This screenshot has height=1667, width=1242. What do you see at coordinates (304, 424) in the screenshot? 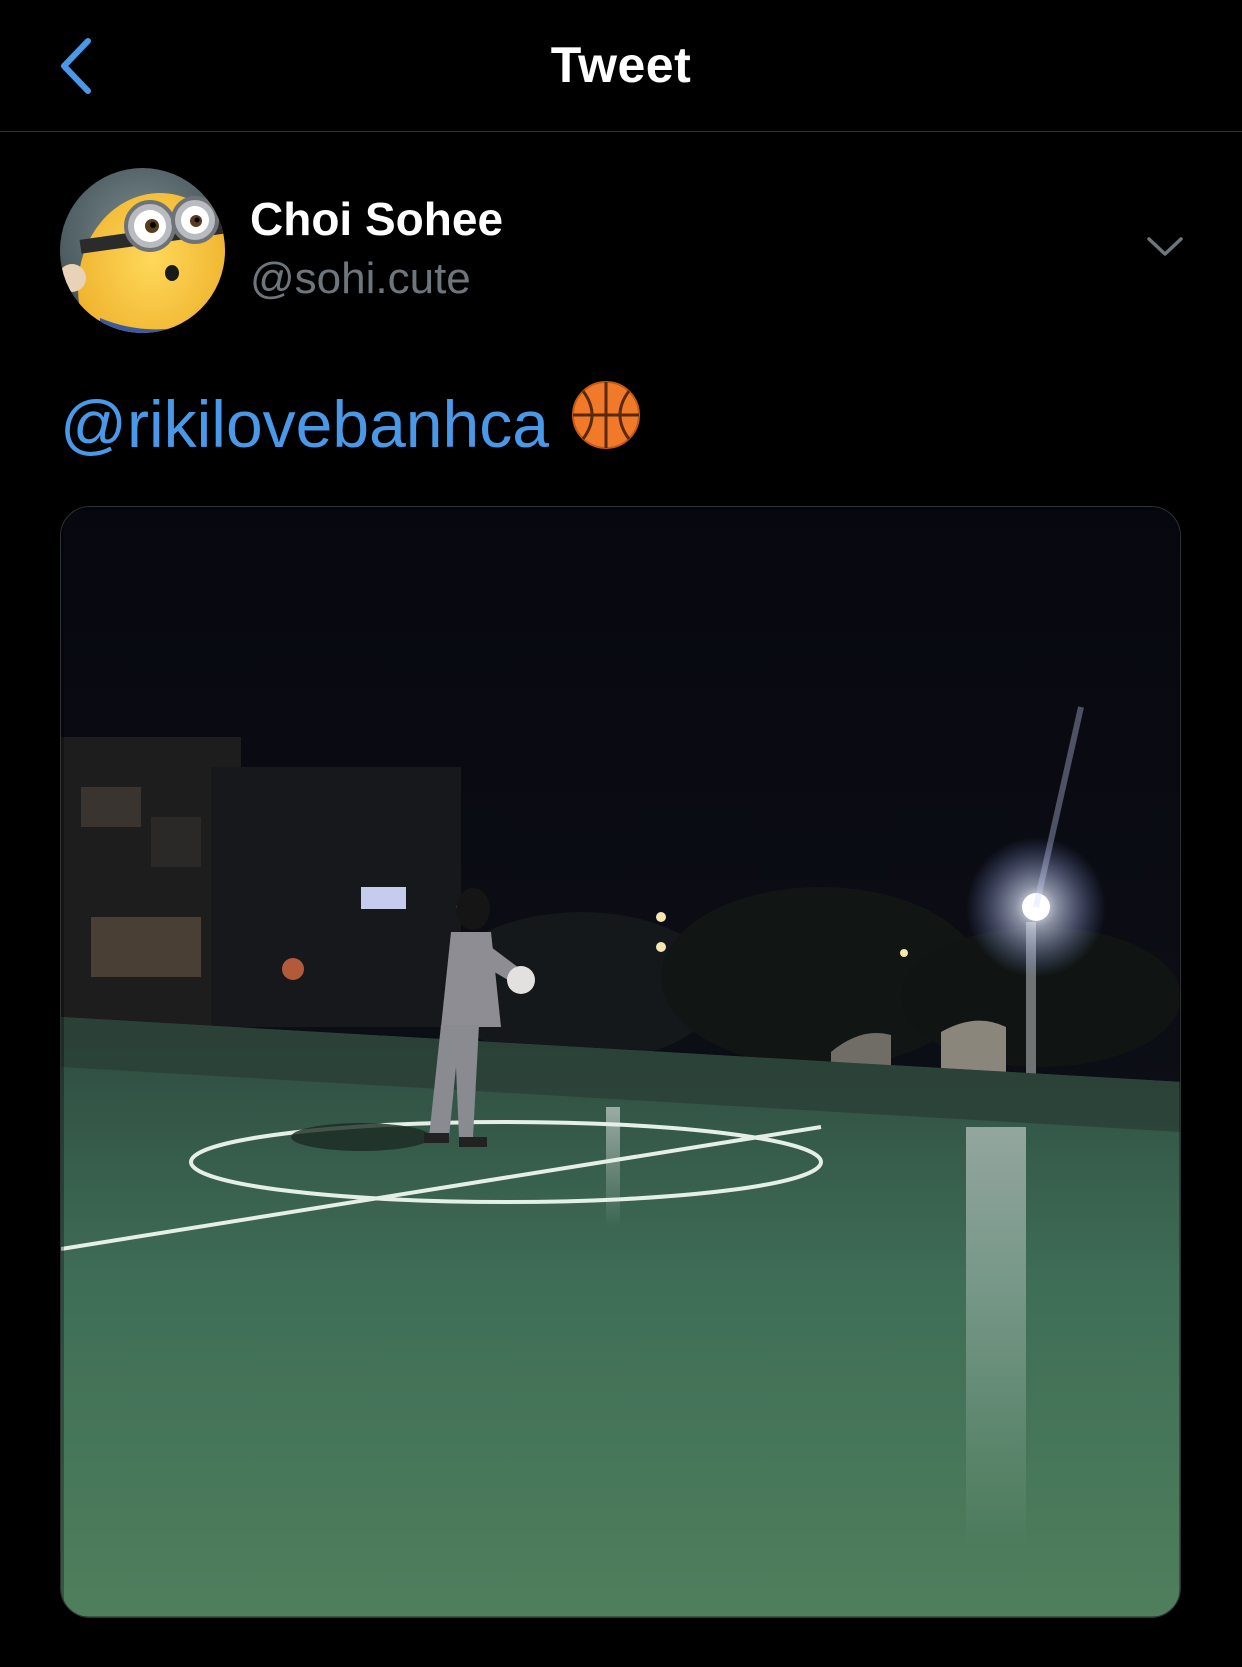
I see `mention-link: @rikilovebanhca` at bounding box center [304, 424].